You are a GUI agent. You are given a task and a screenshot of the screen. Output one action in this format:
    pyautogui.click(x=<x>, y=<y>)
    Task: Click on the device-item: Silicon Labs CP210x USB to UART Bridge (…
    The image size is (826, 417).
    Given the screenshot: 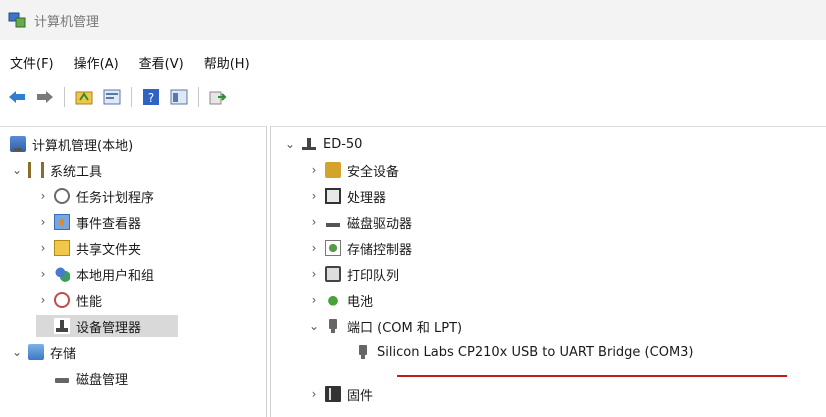 What is the action you would take?
    pyautogui.click(x=524, y=352)
    